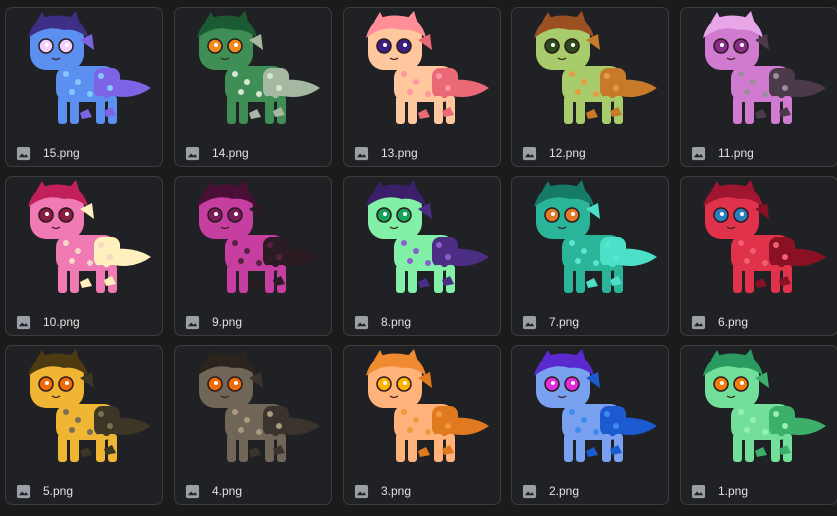  I want to click on file-caption: 2.png, so click(550, 491).